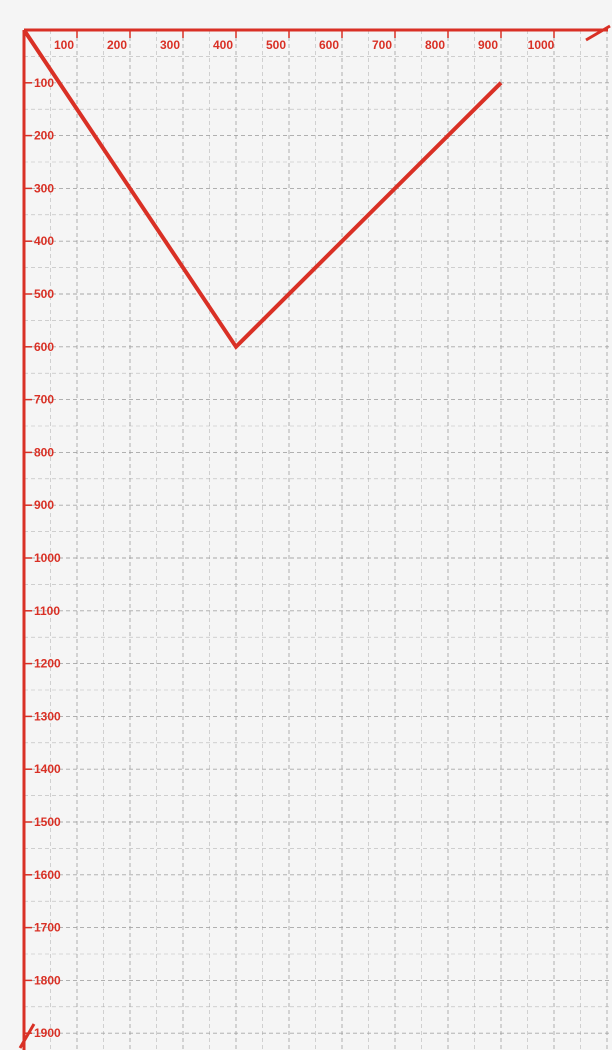 The height and width of the screenshot is (1050, 612). Describe the element at coordinates (47, 928) in the screenshot. I see `y-tick-label: 1700` at that location.